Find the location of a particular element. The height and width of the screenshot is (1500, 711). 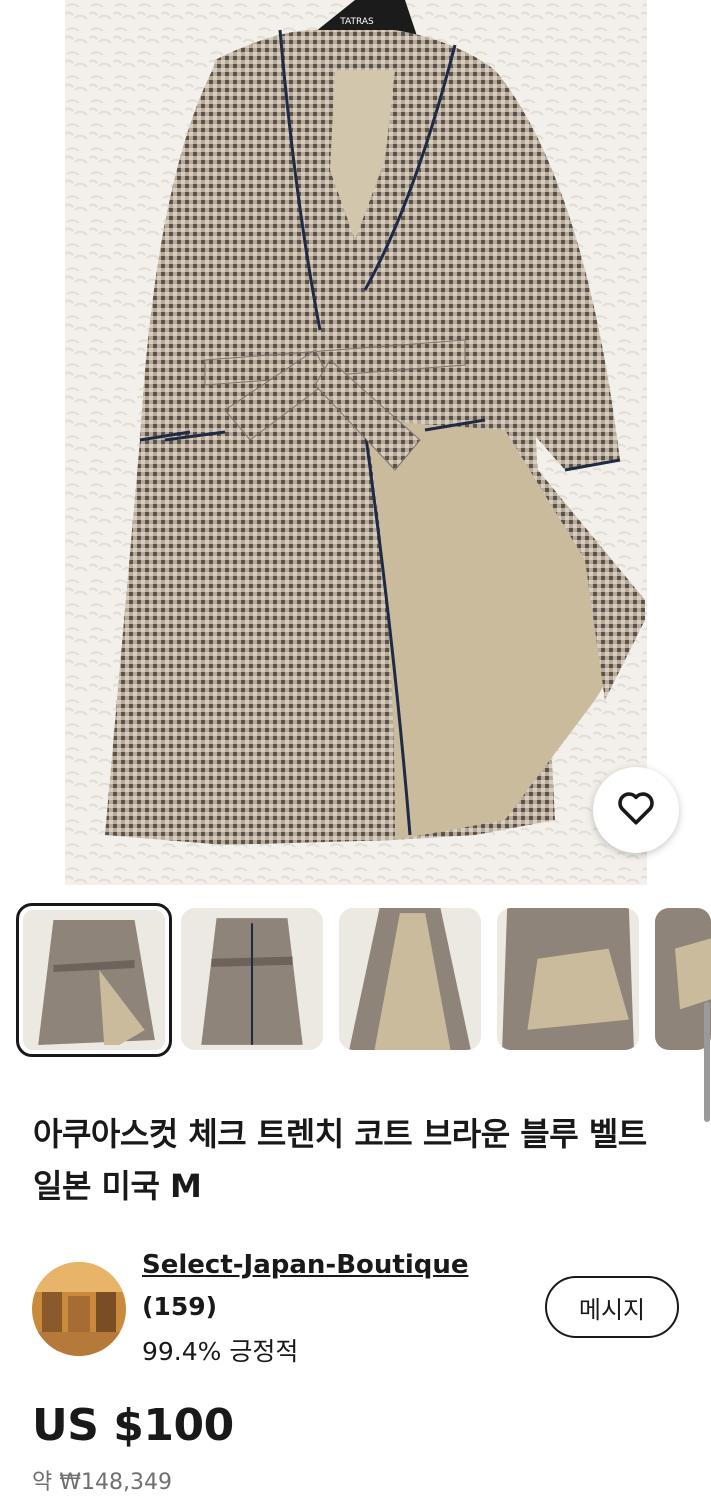

message-seller-button: 메시지 is located at coordinates (612, 1307).